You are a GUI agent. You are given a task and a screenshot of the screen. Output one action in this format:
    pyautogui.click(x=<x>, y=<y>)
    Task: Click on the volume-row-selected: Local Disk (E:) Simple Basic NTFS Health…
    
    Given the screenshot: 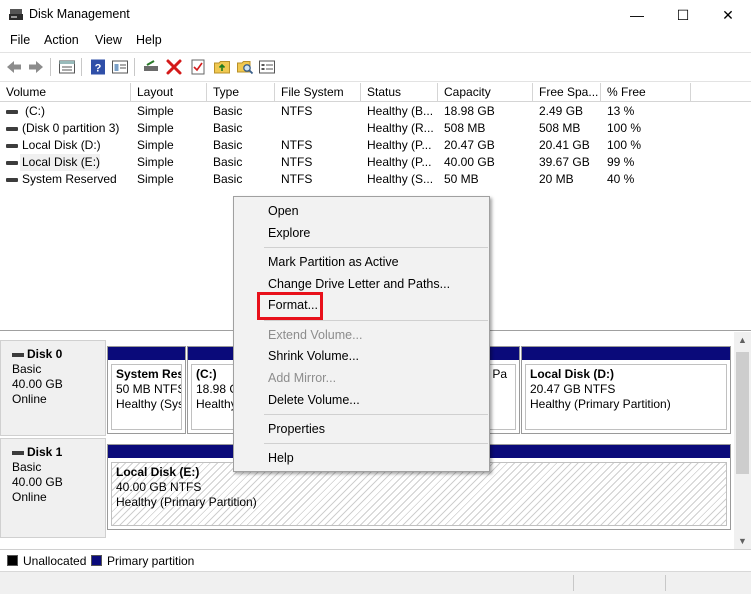 What is the action you would take?
    pyautogui.click(x=375, y=162)
    